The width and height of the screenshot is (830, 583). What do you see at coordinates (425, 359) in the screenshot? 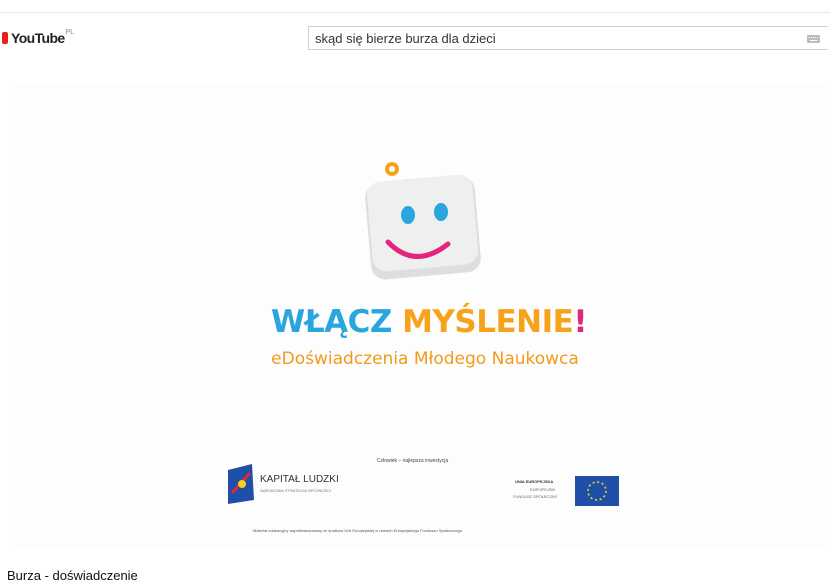
I see `show-subtitle: eDoświadczenia Młodego Naukowca` at bounding box center [425, 359].